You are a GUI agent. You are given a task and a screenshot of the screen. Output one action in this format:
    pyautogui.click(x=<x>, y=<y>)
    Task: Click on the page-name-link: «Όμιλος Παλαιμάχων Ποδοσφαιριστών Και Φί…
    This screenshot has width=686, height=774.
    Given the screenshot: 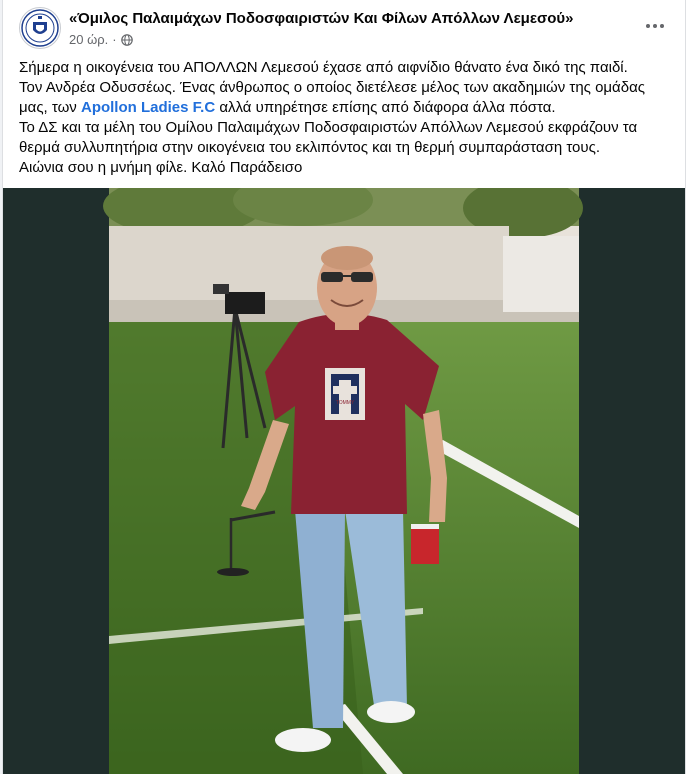 What is the action you would take?
    pyautogui.click(x=321, y=18)
    